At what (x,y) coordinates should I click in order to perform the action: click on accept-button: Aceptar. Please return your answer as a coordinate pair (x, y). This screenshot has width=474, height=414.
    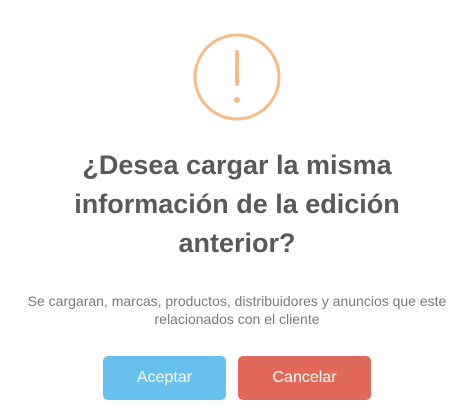
    Looking at the image, I should click on (164, 378).